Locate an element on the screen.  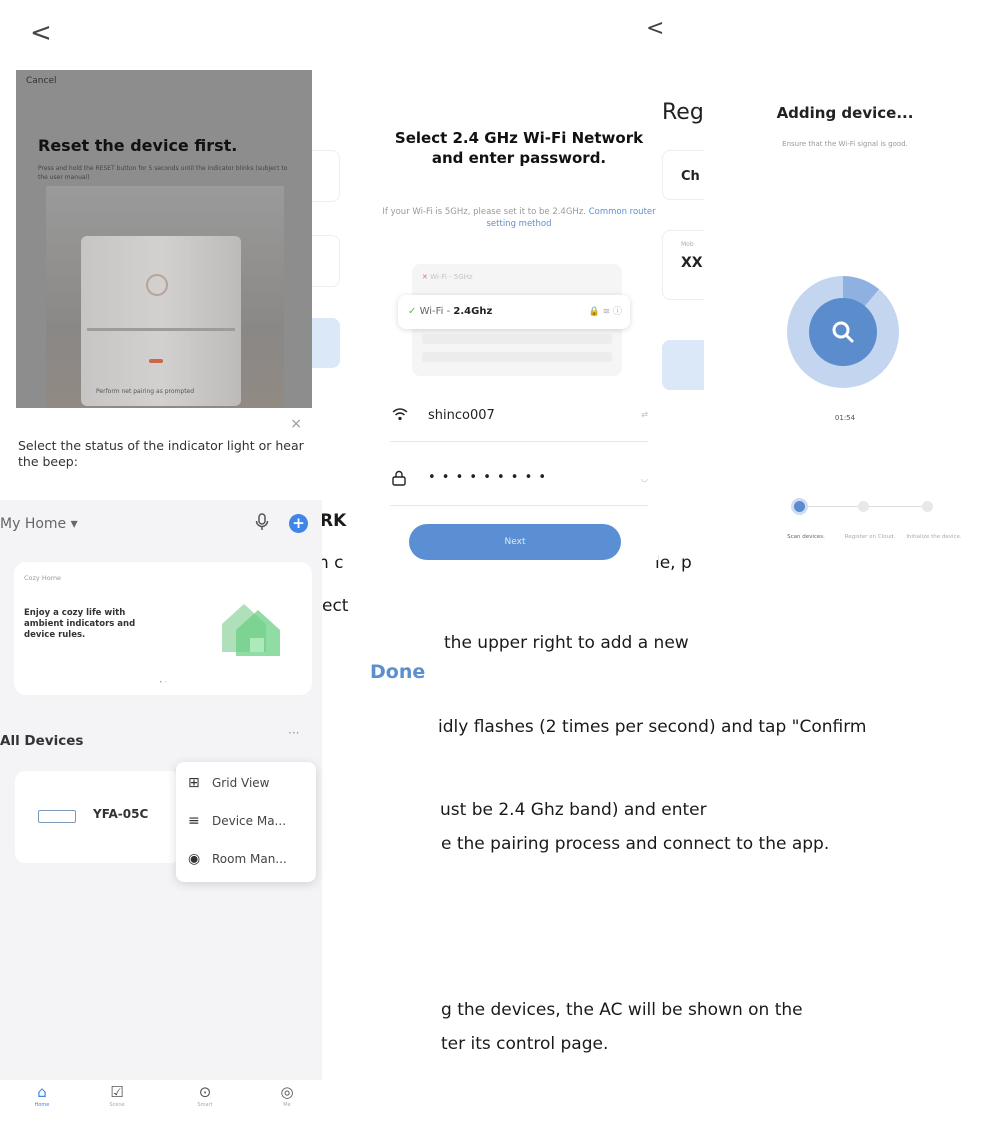
check-icon: ✓ is located at coordinates (412, 311).